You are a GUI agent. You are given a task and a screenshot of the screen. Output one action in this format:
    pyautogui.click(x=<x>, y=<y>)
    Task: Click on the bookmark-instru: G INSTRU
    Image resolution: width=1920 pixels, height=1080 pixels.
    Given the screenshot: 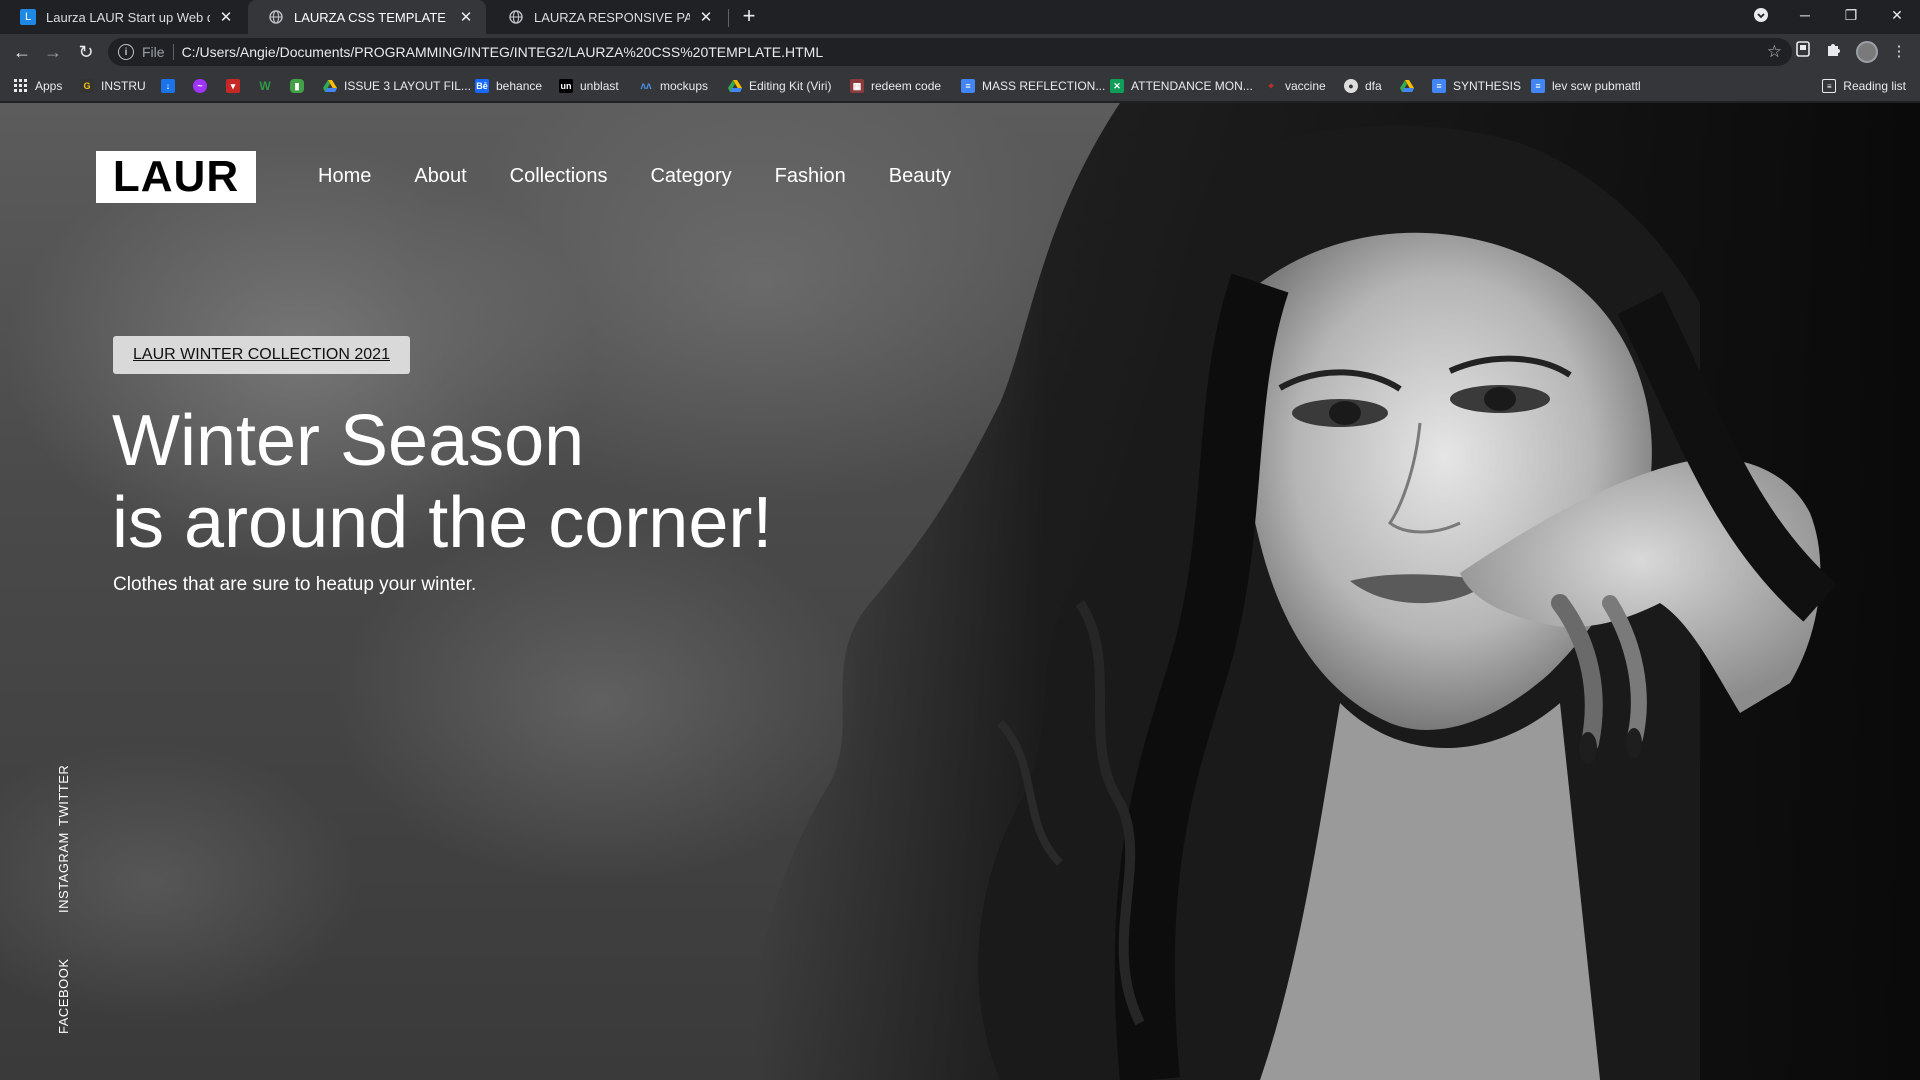 What is the action you would take?
    pyautogui.click(x=113, y=86)
    